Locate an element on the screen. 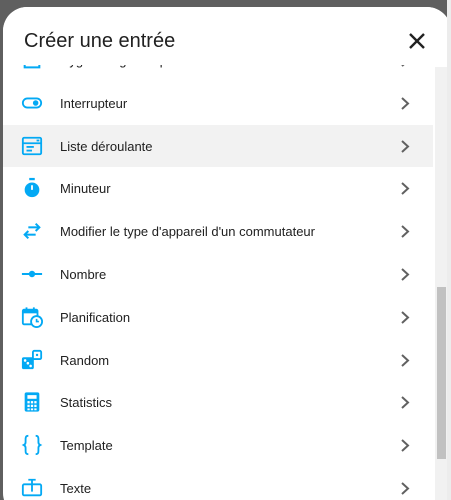 This screenshot has height=500, width=451. code-braces-icon is located at coordinates (32, 445).